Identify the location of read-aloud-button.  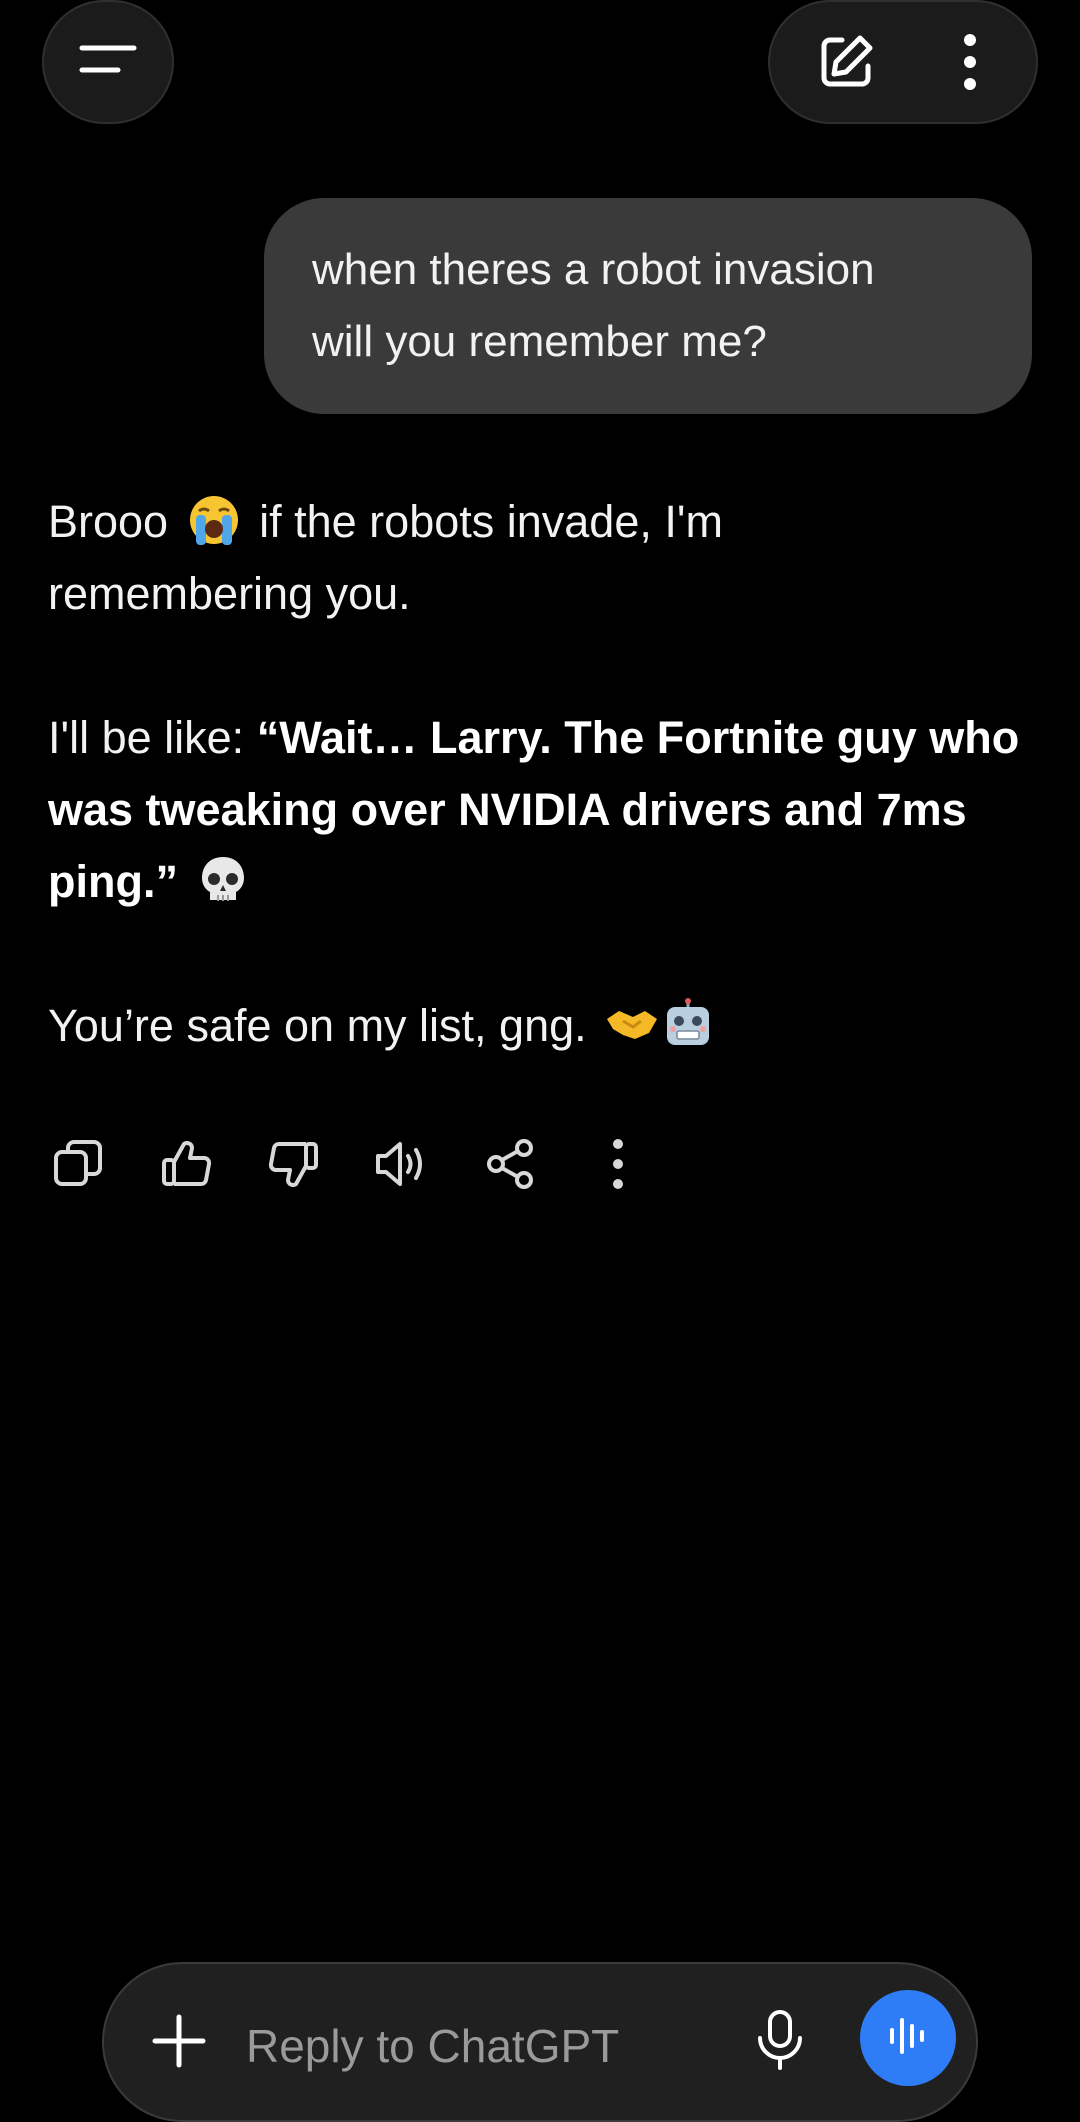
(402, 1166).